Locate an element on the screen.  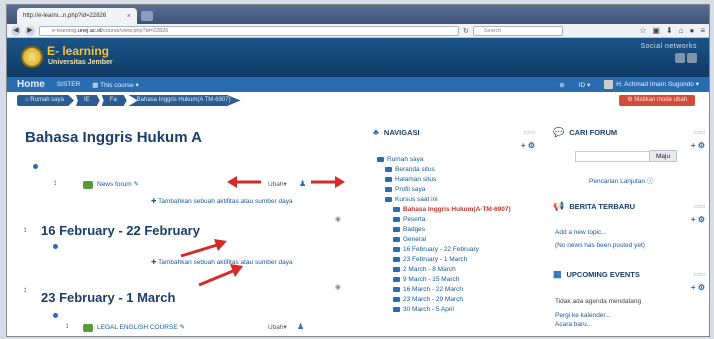
forward-icon: ▶ is located at coordinates (30, 30).